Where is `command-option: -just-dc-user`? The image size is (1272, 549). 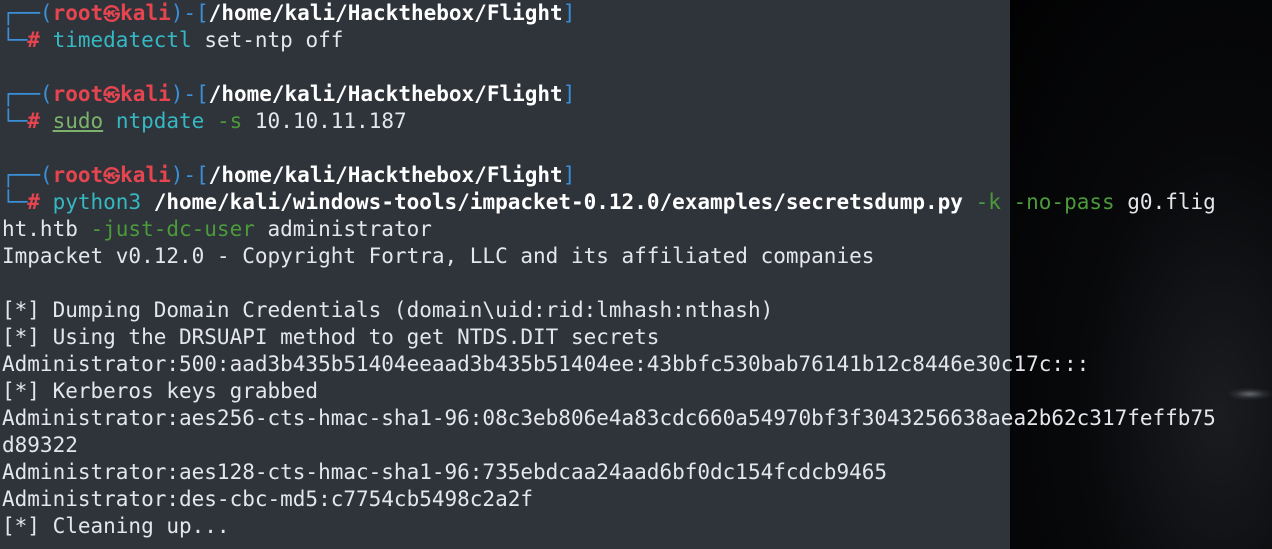
command-option: -just-dc-user is located at coordinates (166, 229).